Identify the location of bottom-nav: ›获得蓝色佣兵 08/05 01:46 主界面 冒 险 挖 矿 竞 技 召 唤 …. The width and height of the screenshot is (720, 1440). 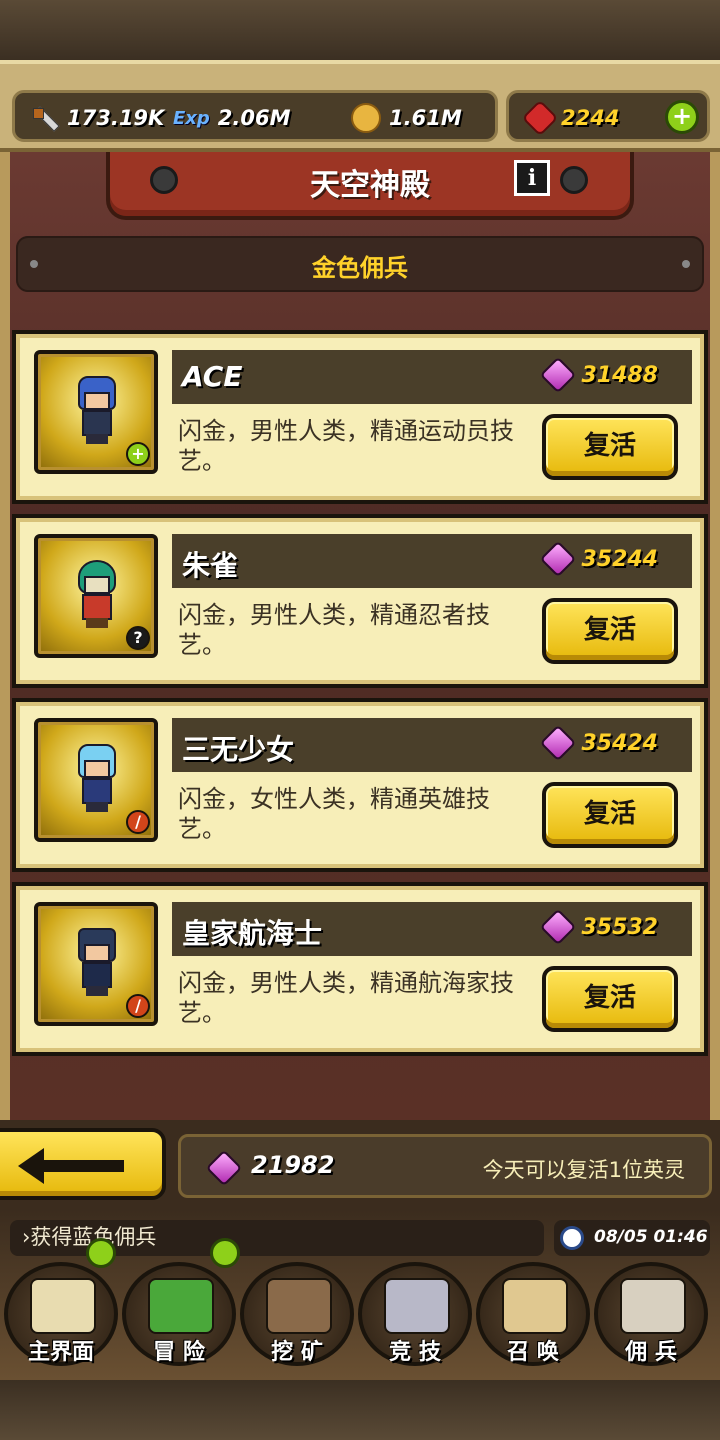
(360, 1295).